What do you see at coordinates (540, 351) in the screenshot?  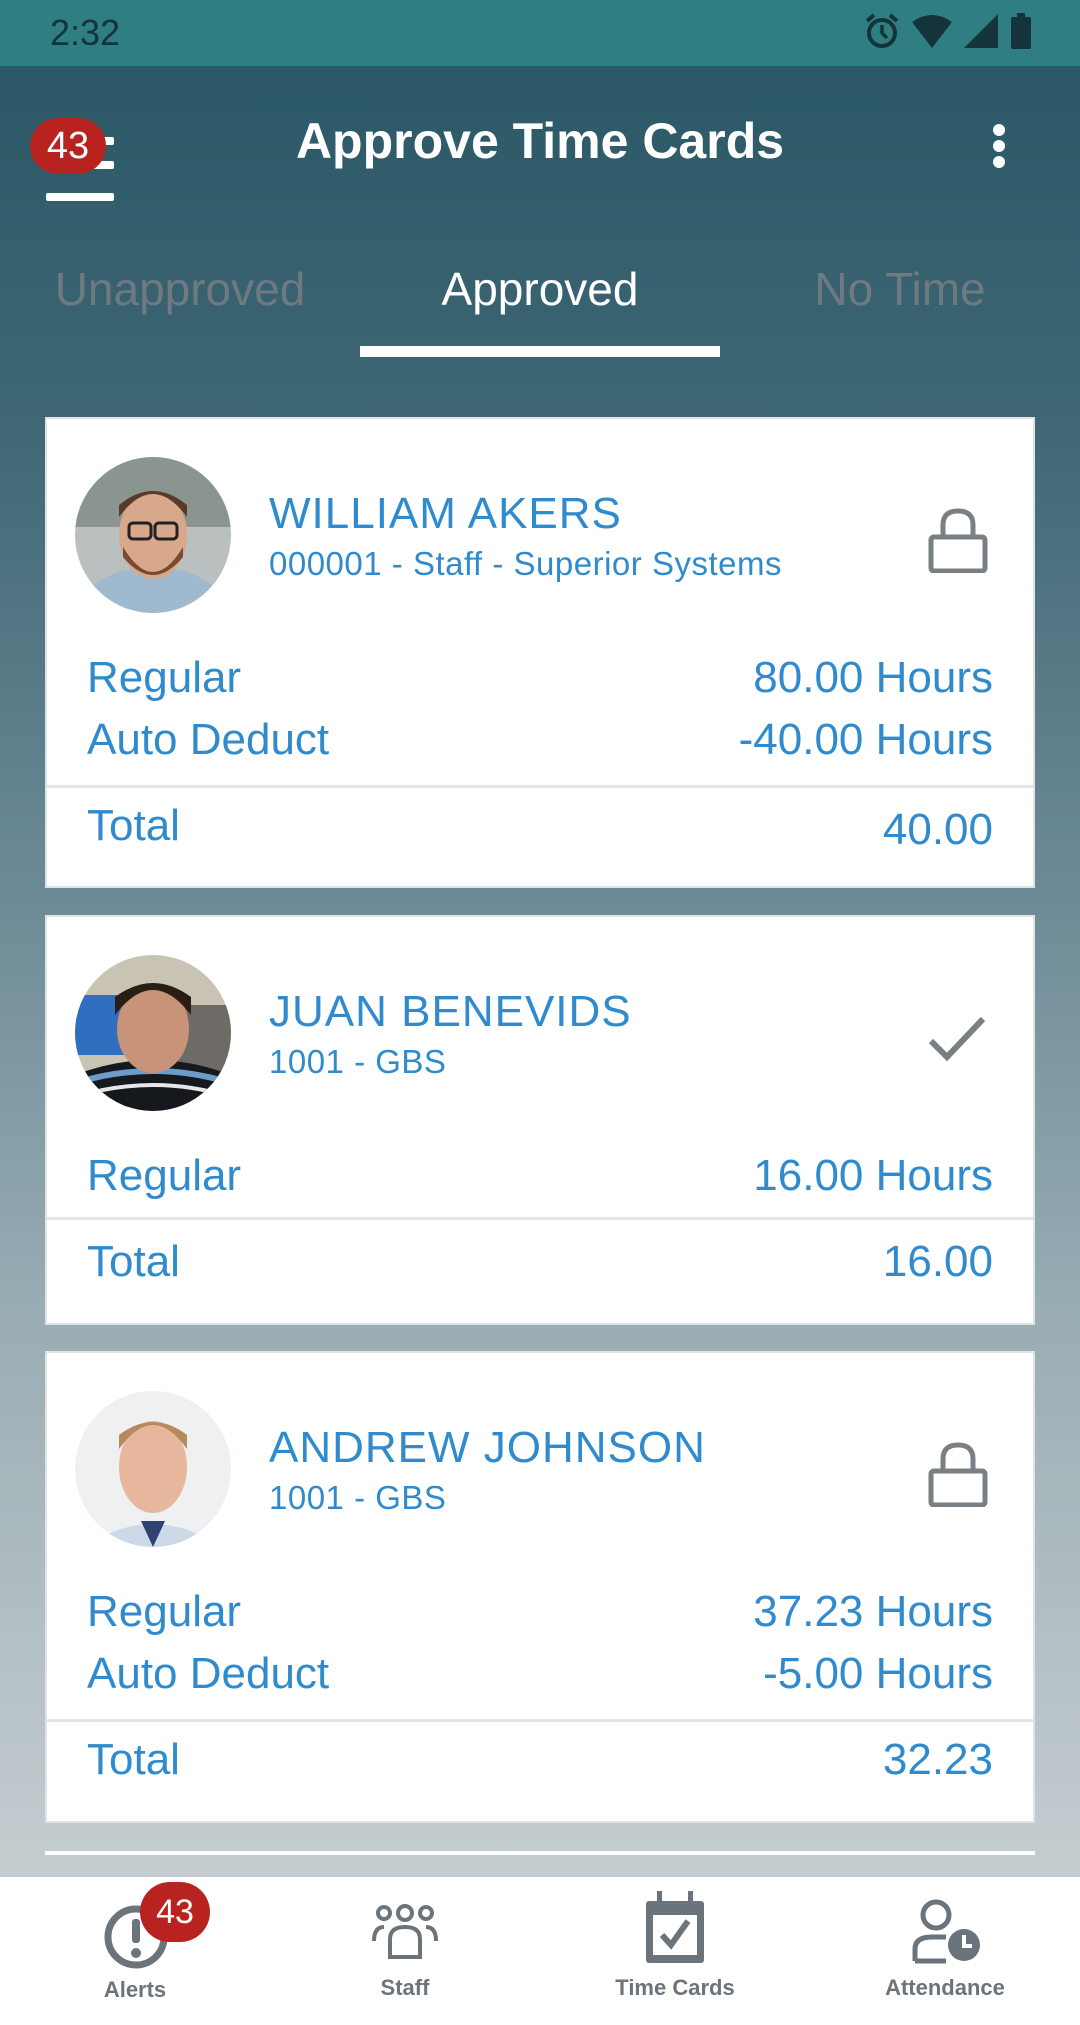 I see `active-tab-indicator` at bounding box center [540, 351].